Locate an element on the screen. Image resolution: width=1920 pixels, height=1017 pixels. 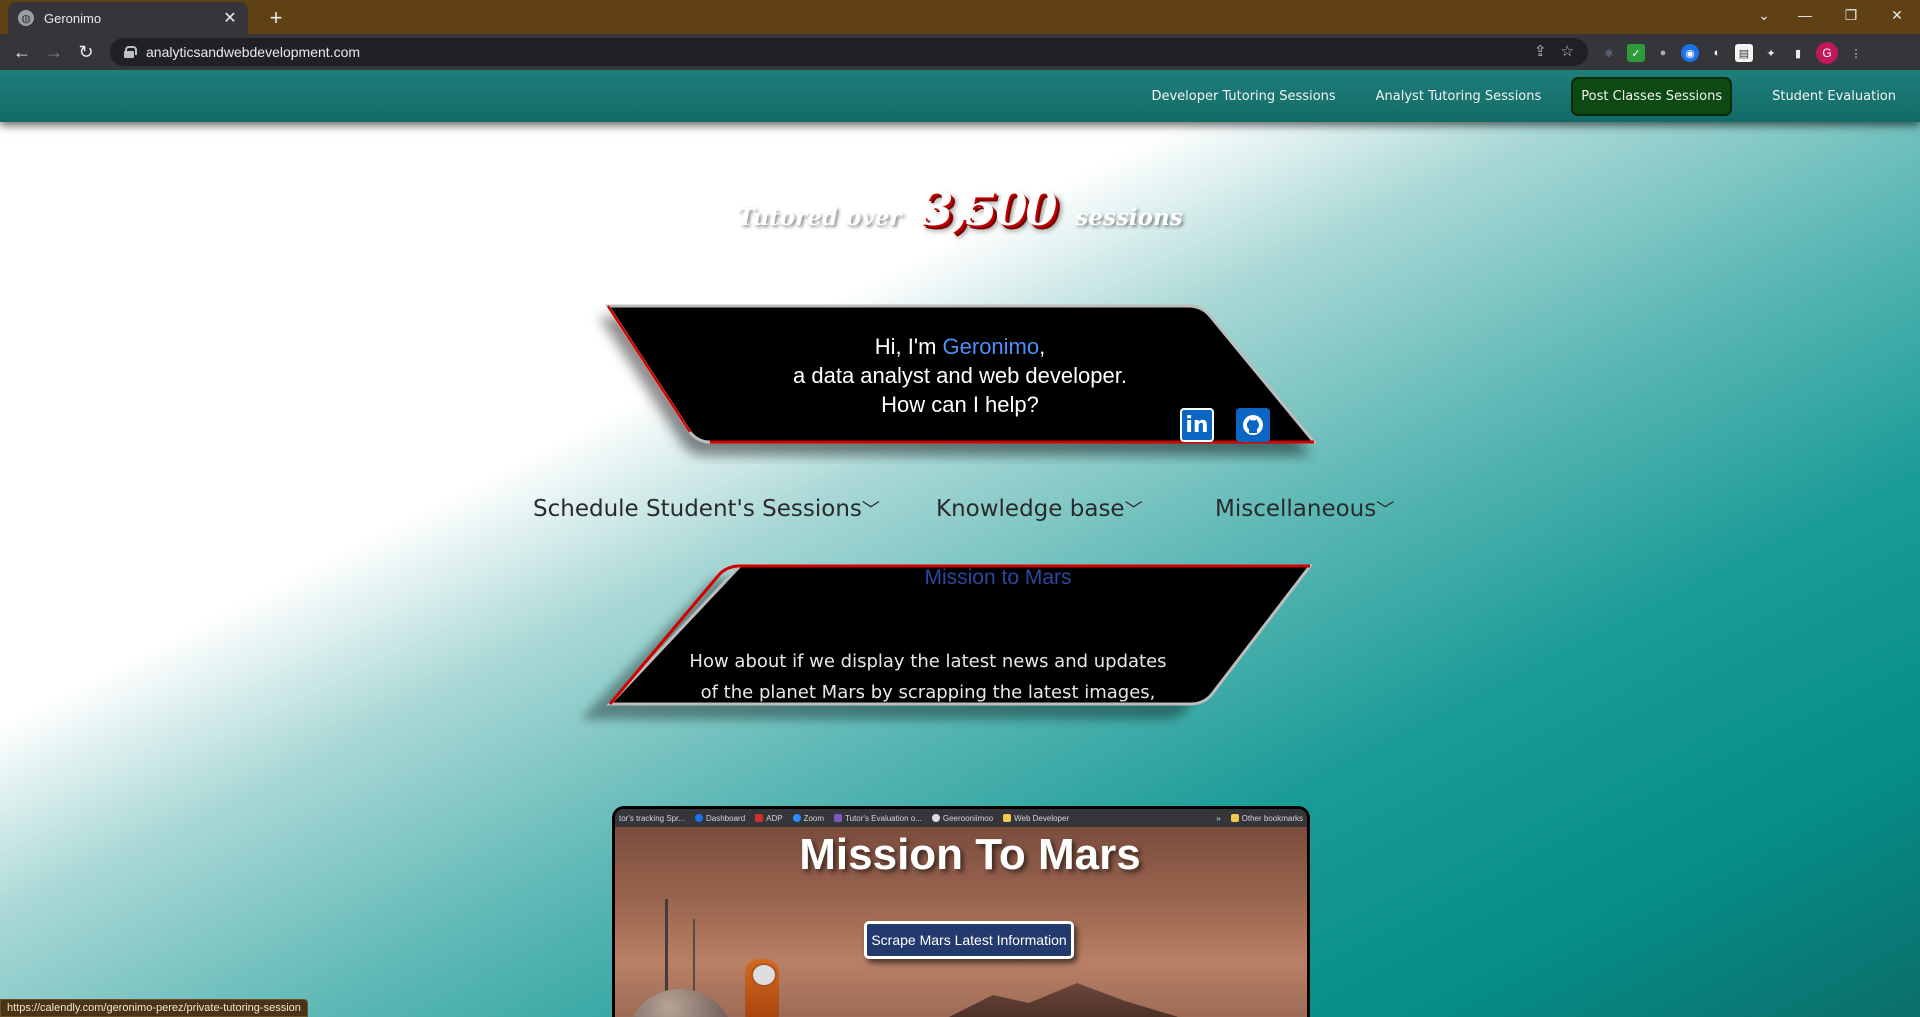
scrape-mars-button: Scrape Mars Latest Information is located at coordinates (969, 940).